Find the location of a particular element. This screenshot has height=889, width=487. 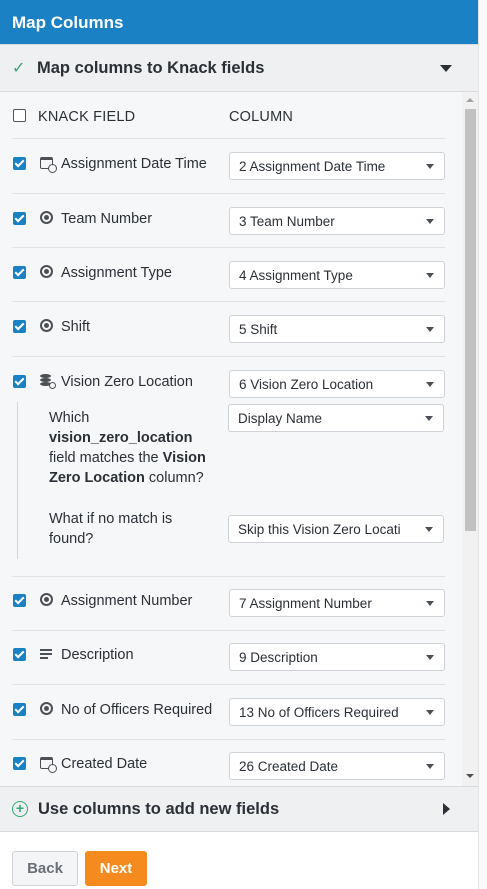

field-name: Created Date is located at coordinates (104, 764).